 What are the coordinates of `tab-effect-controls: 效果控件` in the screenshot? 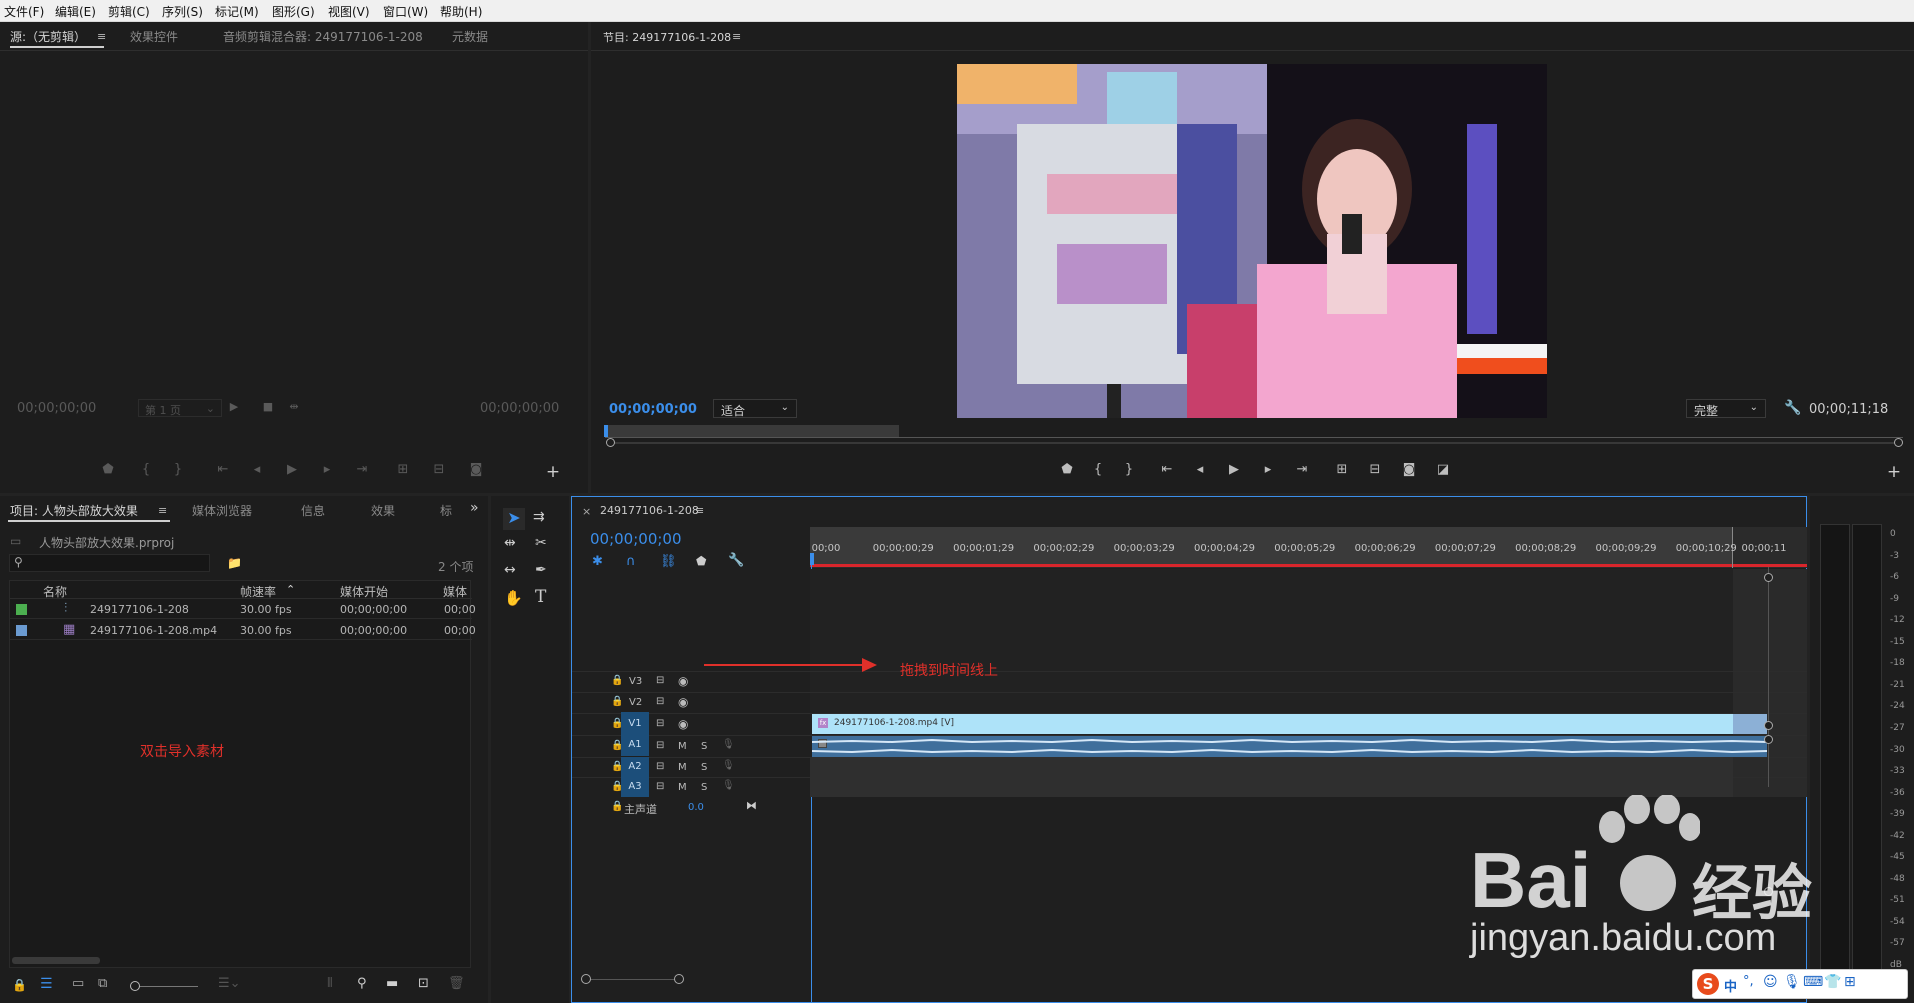 It's located at (154, 36).